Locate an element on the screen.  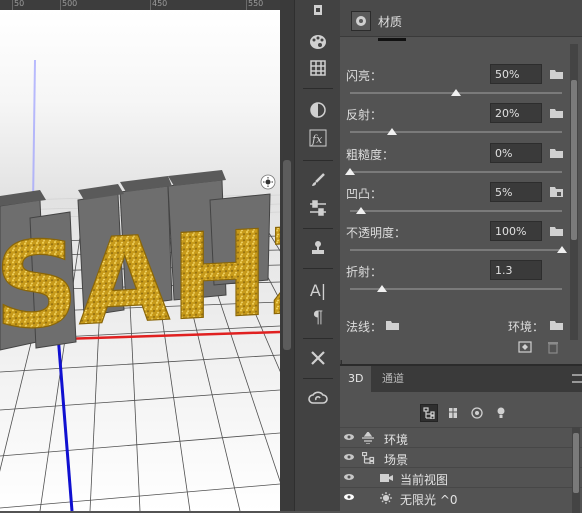
trash-icon is located at coordinates (553, 347).